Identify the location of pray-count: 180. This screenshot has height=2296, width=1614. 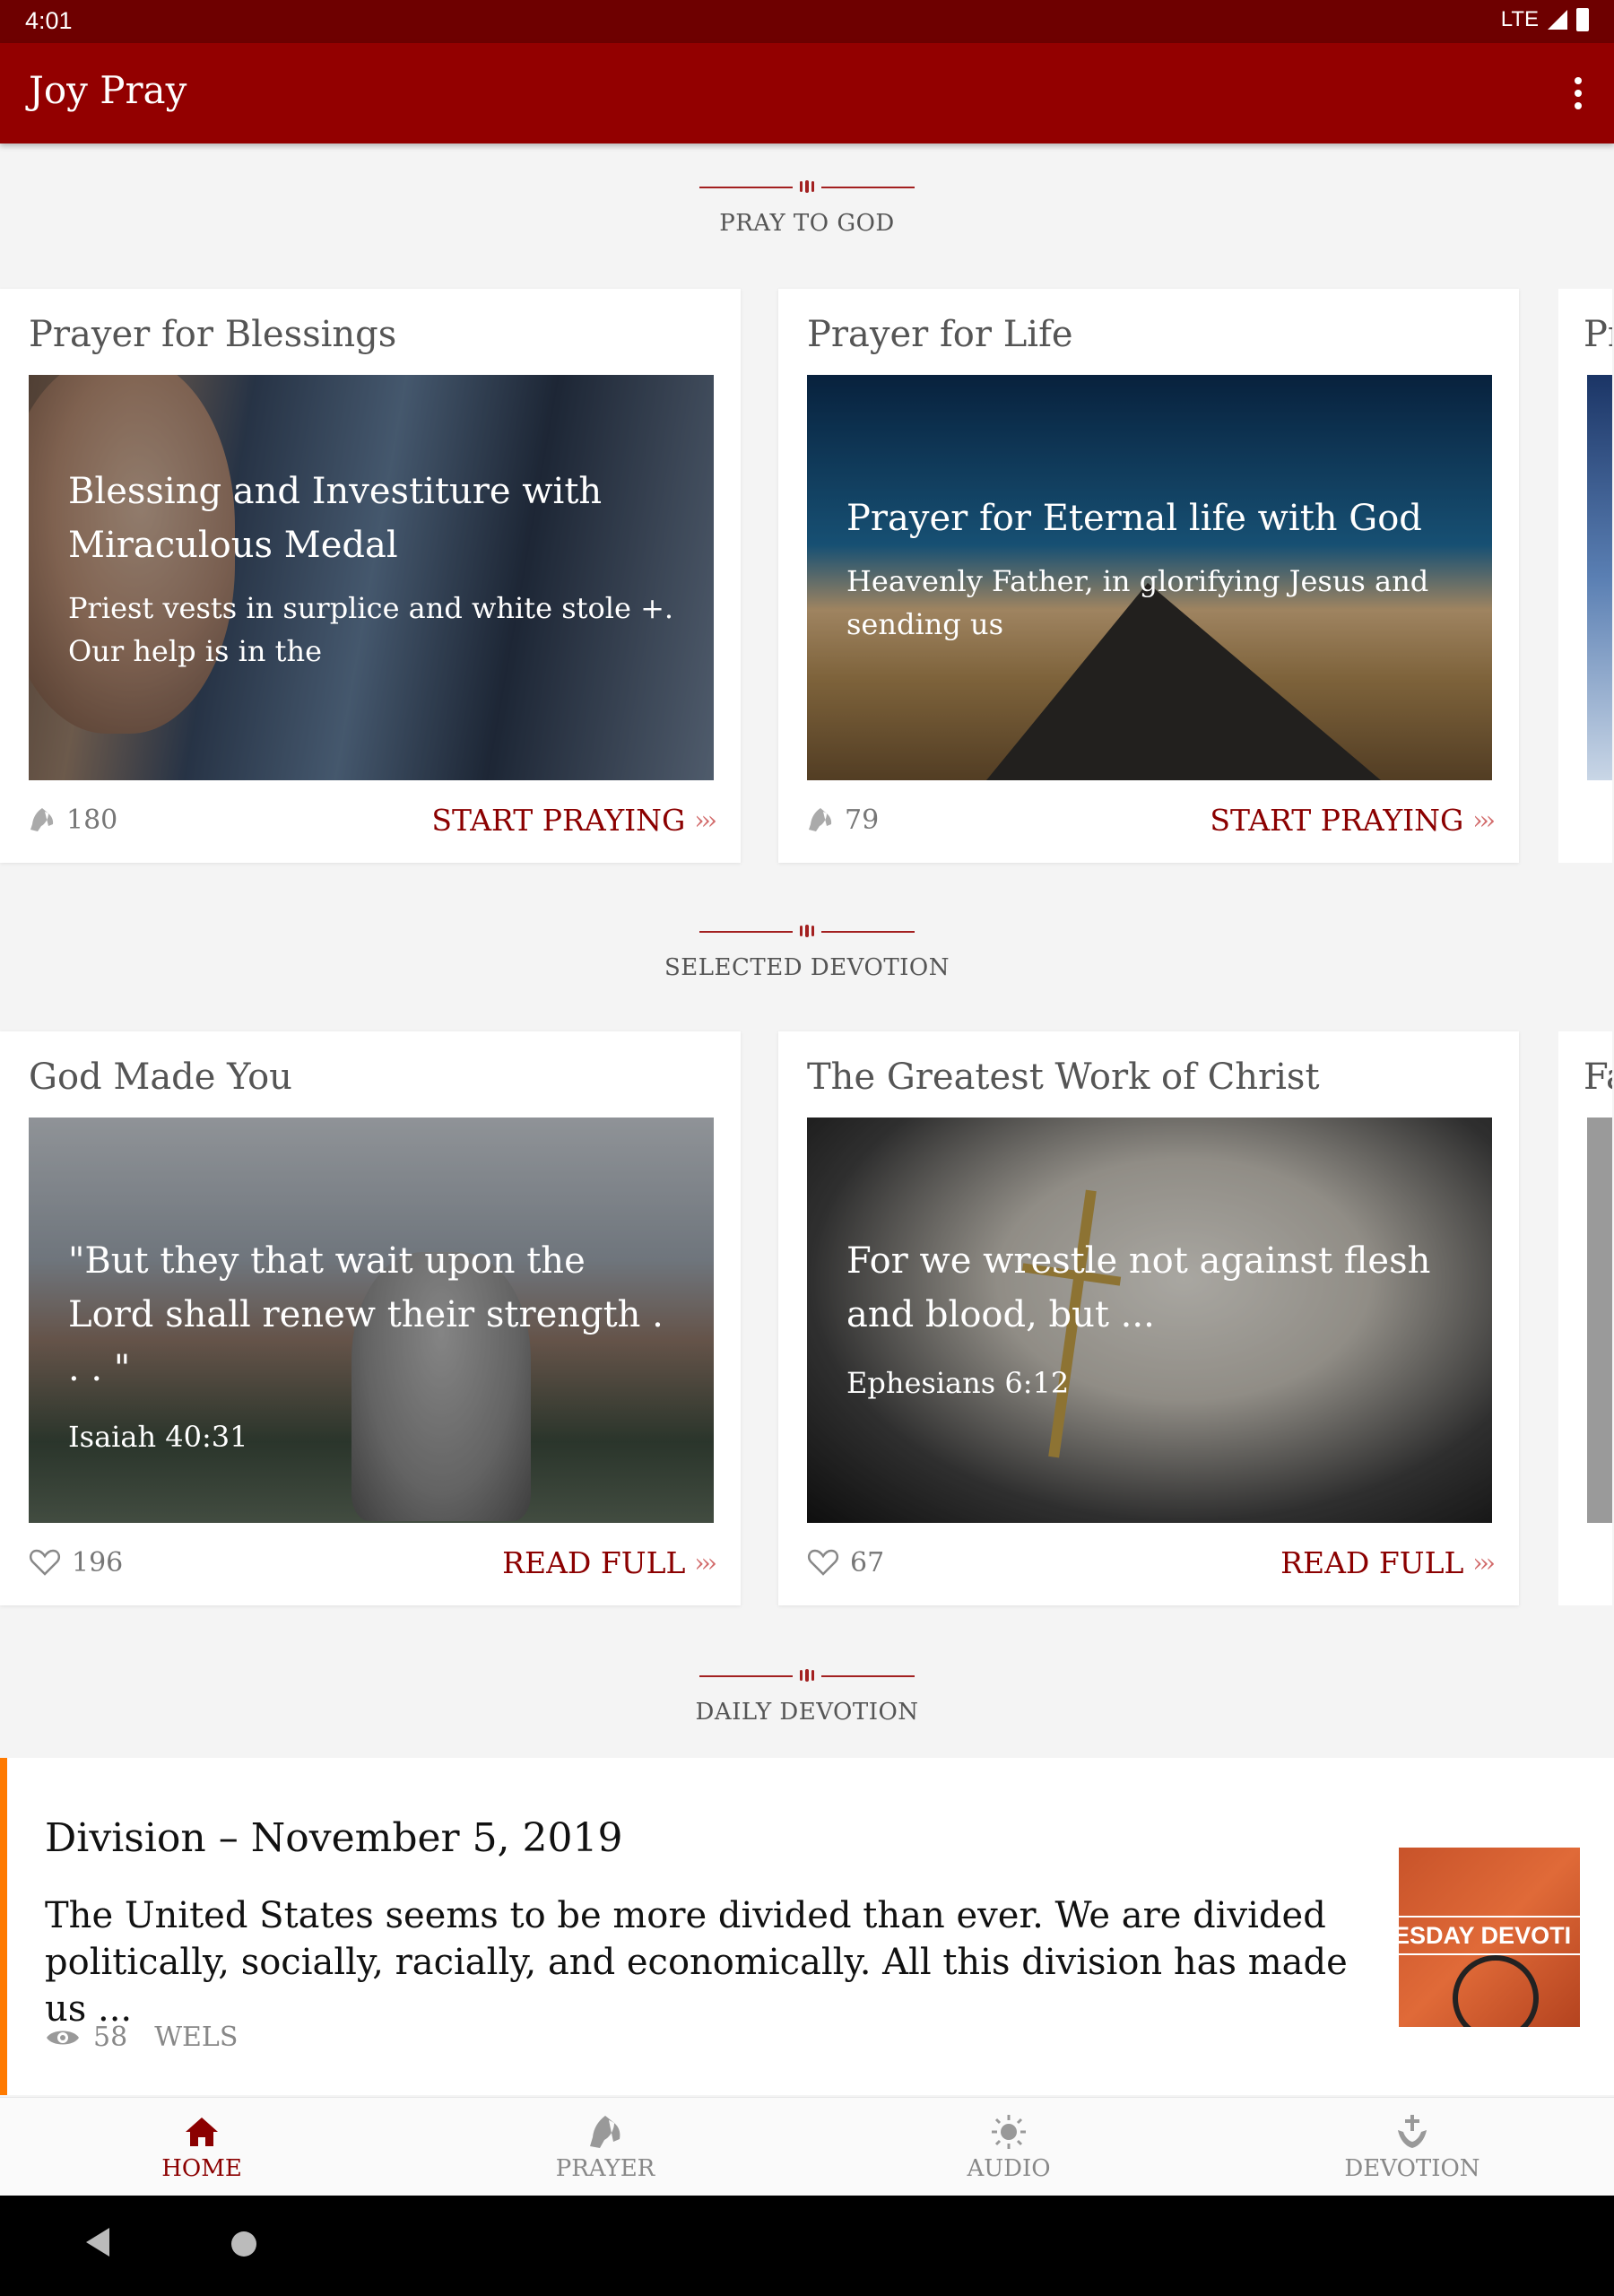
(73, 820).